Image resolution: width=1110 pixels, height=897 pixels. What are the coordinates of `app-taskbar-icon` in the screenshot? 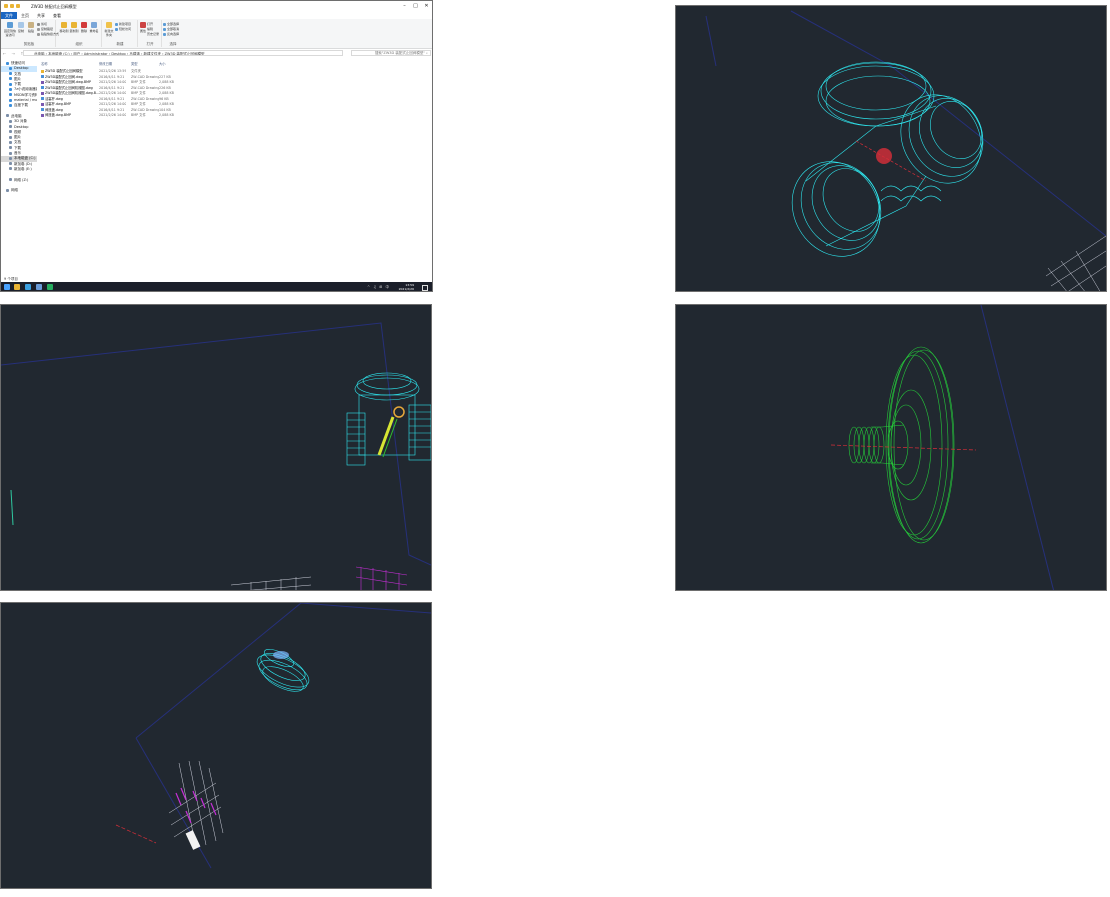 It's located at (39, 287).